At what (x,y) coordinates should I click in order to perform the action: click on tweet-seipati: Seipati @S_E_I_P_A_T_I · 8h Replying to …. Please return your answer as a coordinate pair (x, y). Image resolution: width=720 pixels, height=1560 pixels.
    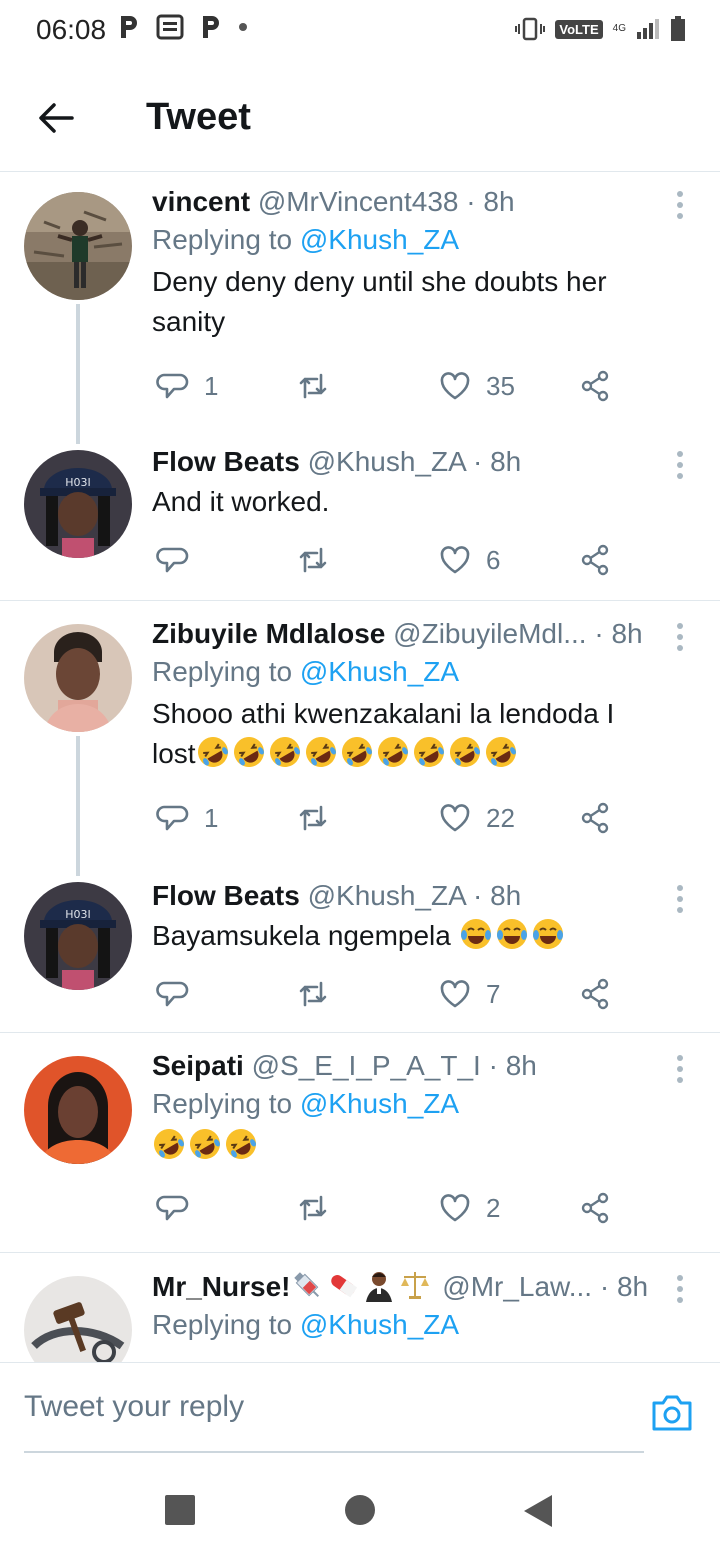
    Looking at the image, I should click on (360, 1144).